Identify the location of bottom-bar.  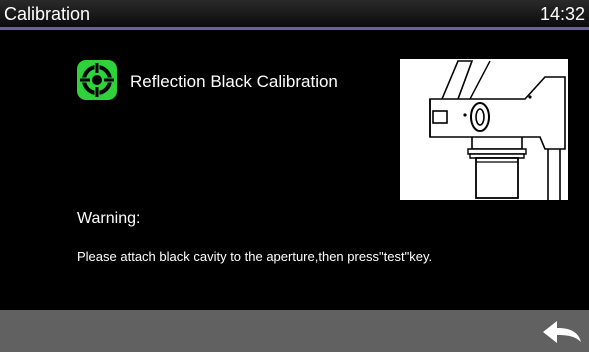
(294, 331).